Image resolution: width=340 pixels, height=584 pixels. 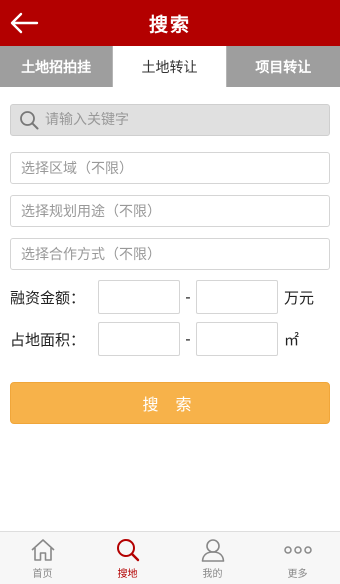 What do you see at coordinates (57, 66) in the screenshot?
I see `tab-land-auction: 土地招拍挂` at bounding box center [57, 66].